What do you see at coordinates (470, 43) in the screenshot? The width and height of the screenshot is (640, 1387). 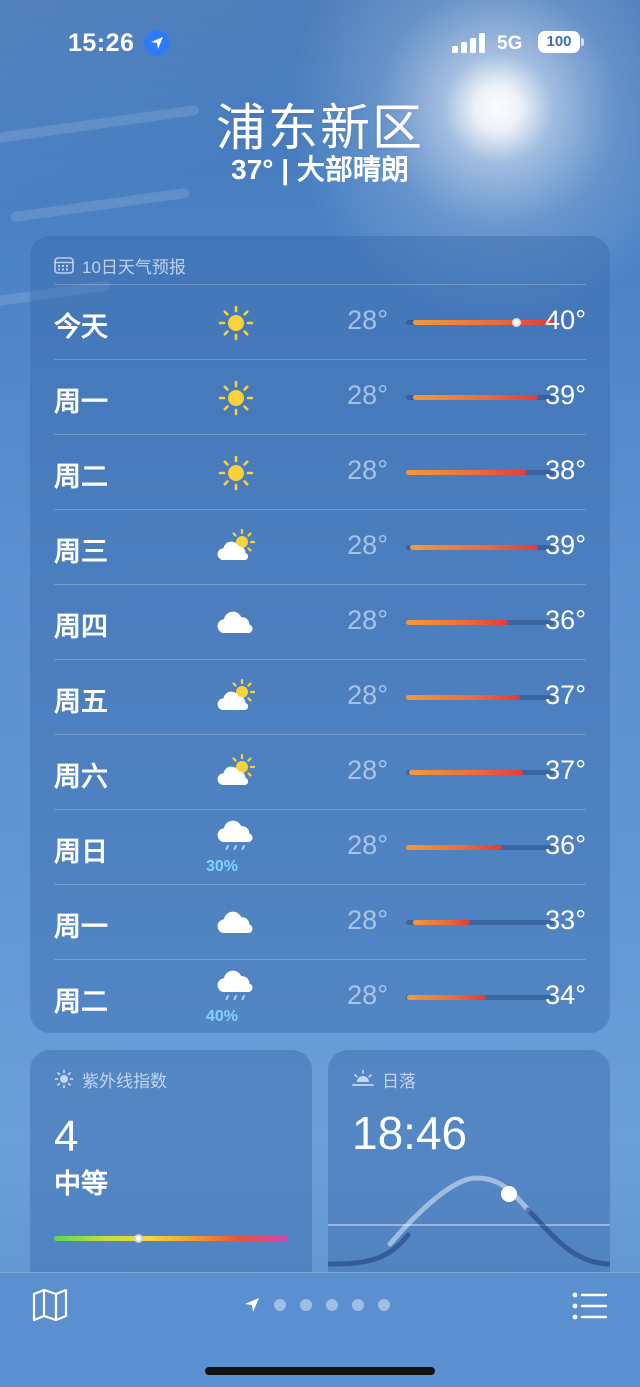 I see `signal-icon` at bounding box center [470, 43].